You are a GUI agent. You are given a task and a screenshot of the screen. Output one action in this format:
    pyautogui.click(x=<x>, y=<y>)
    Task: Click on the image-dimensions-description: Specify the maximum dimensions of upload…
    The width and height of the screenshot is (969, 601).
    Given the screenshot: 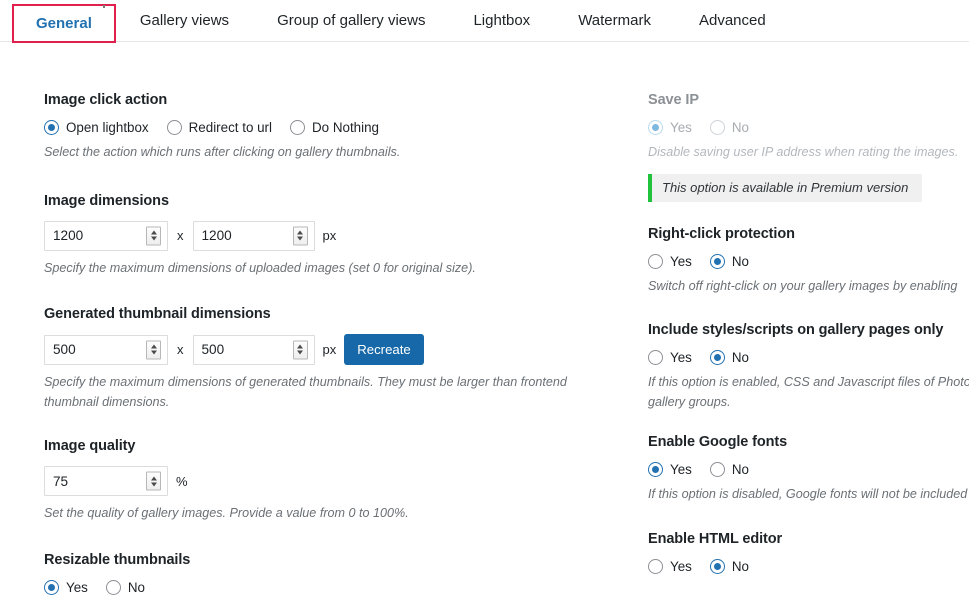 What is the action you would take?
    pyautogui.click(x=260, y=267)
    